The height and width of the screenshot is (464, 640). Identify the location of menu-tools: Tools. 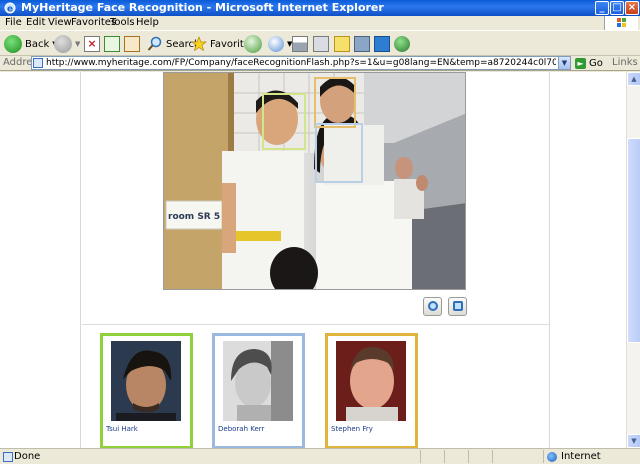
(122, 22).